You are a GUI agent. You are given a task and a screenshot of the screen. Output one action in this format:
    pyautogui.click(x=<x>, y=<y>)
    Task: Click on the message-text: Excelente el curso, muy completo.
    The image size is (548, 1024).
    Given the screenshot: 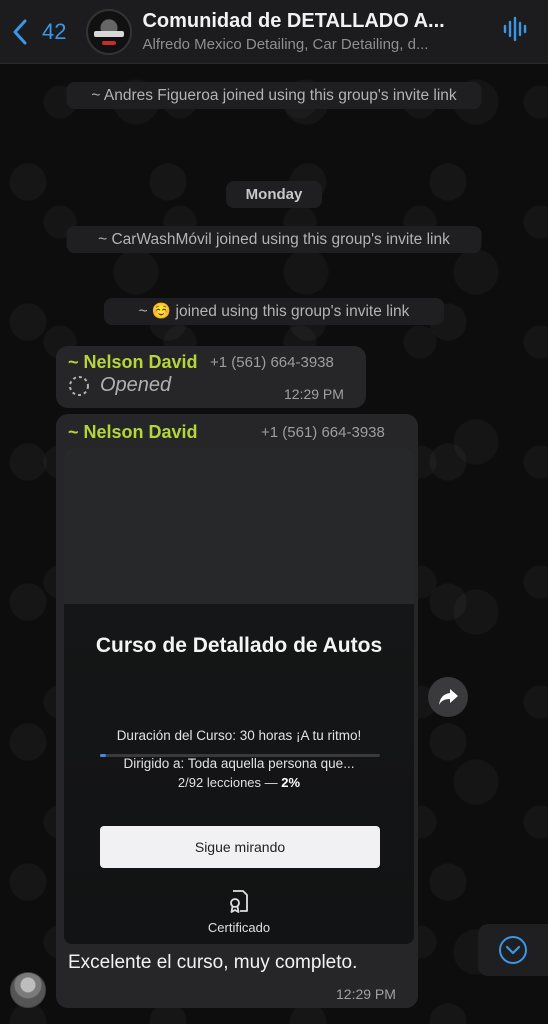 What is the action you would take?
    pyautogui.click(x=213, y=962)
    